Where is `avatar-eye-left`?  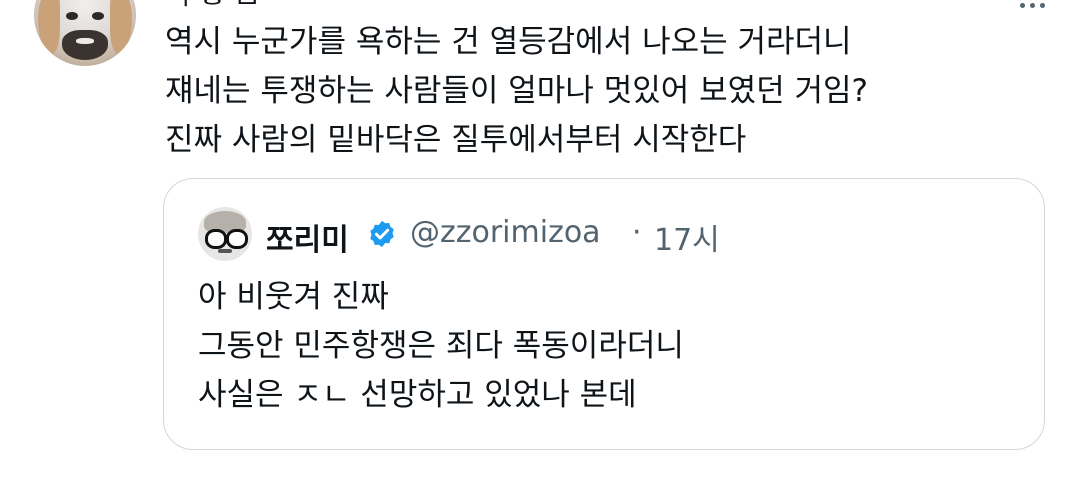
avatar-eye-left is located at coordinates (72, 16).